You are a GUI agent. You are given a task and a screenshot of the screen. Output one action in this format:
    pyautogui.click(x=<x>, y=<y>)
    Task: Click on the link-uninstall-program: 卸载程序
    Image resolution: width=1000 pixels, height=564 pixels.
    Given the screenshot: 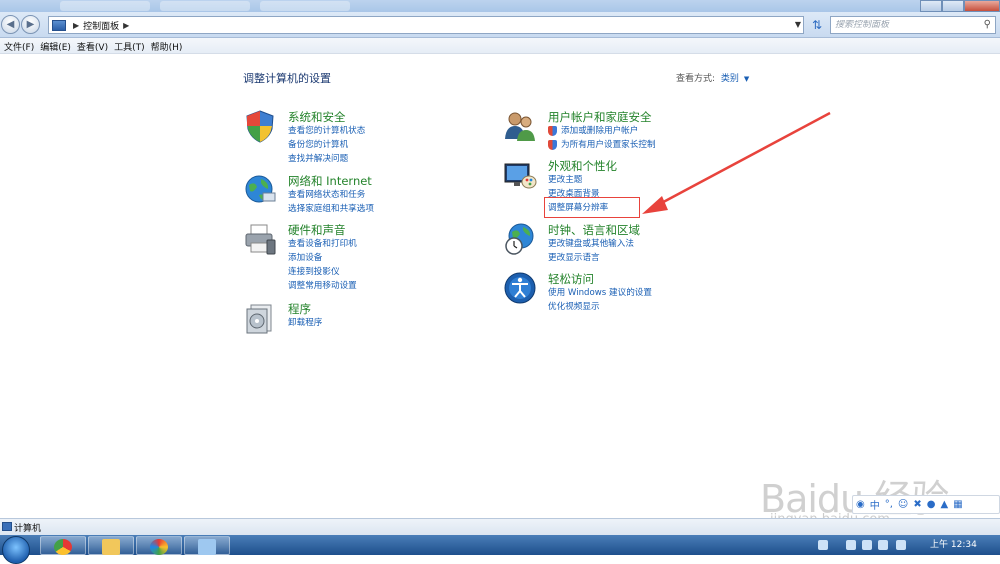 What is the action you would take?
    pyautogui.click(x=305, y=323)
    